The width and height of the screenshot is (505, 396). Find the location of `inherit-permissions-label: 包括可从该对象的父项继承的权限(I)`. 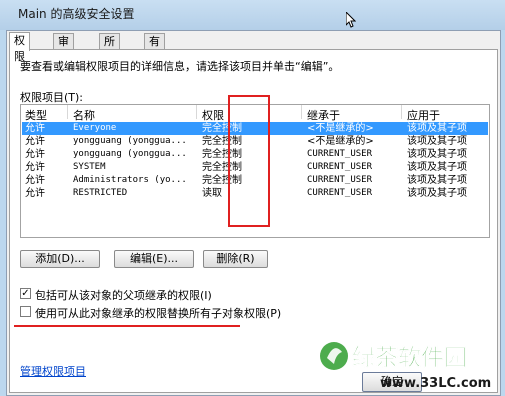

inherit-permissions-label: 包括可从该对象的父项继承的权限(I) is located at coordinates (123, 295).